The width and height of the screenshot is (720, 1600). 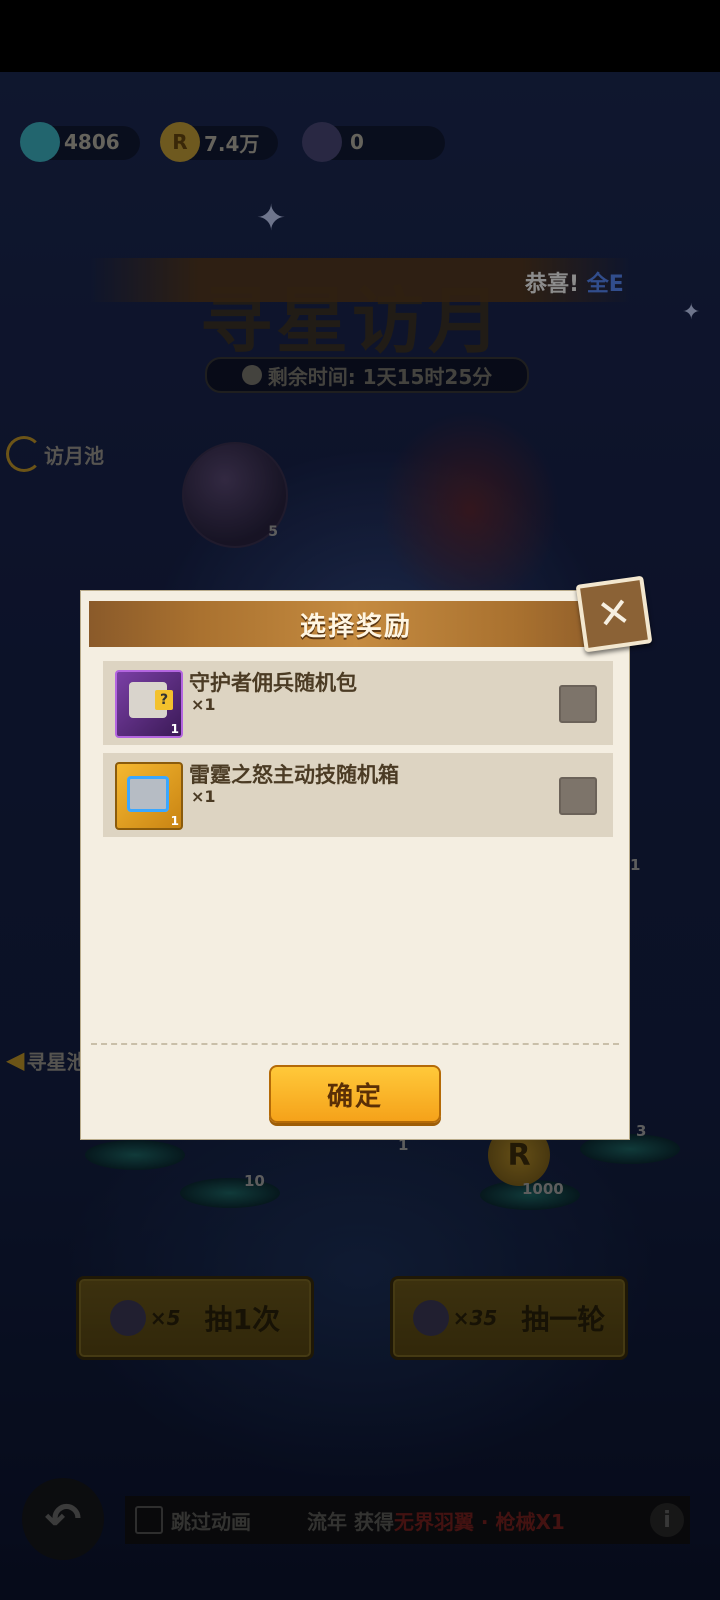 What do you see at coordinates (358, 795) in the screenshot?
I see `reward-option: 1 雷霆之怒主动技随机箱 ×1` at bounding box center [358, 795].